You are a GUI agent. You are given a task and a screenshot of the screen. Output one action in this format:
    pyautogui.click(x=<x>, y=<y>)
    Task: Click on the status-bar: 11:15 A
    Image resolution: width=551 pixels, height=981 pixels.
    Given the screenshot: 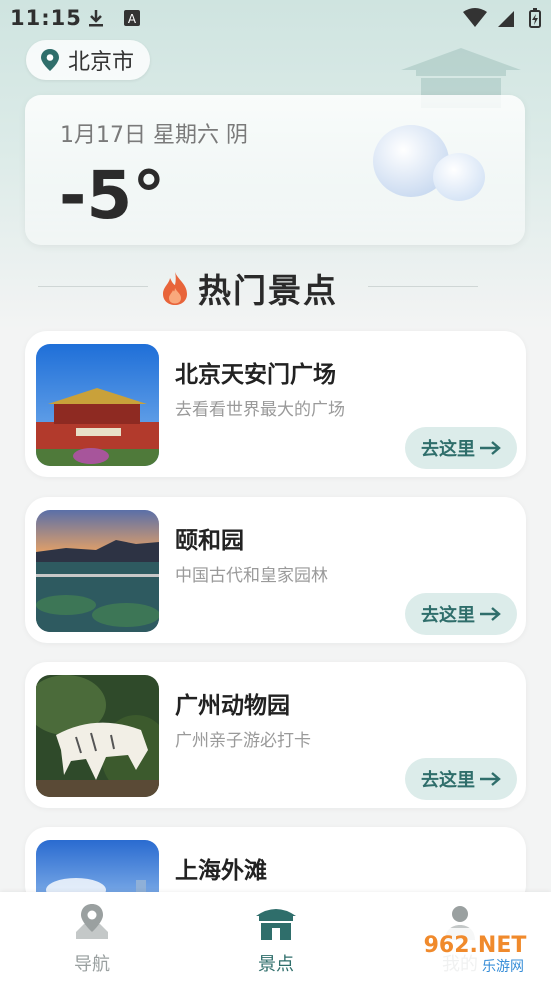 What is the action you would take?
    pyautogui.click(x=275, y=18)
    